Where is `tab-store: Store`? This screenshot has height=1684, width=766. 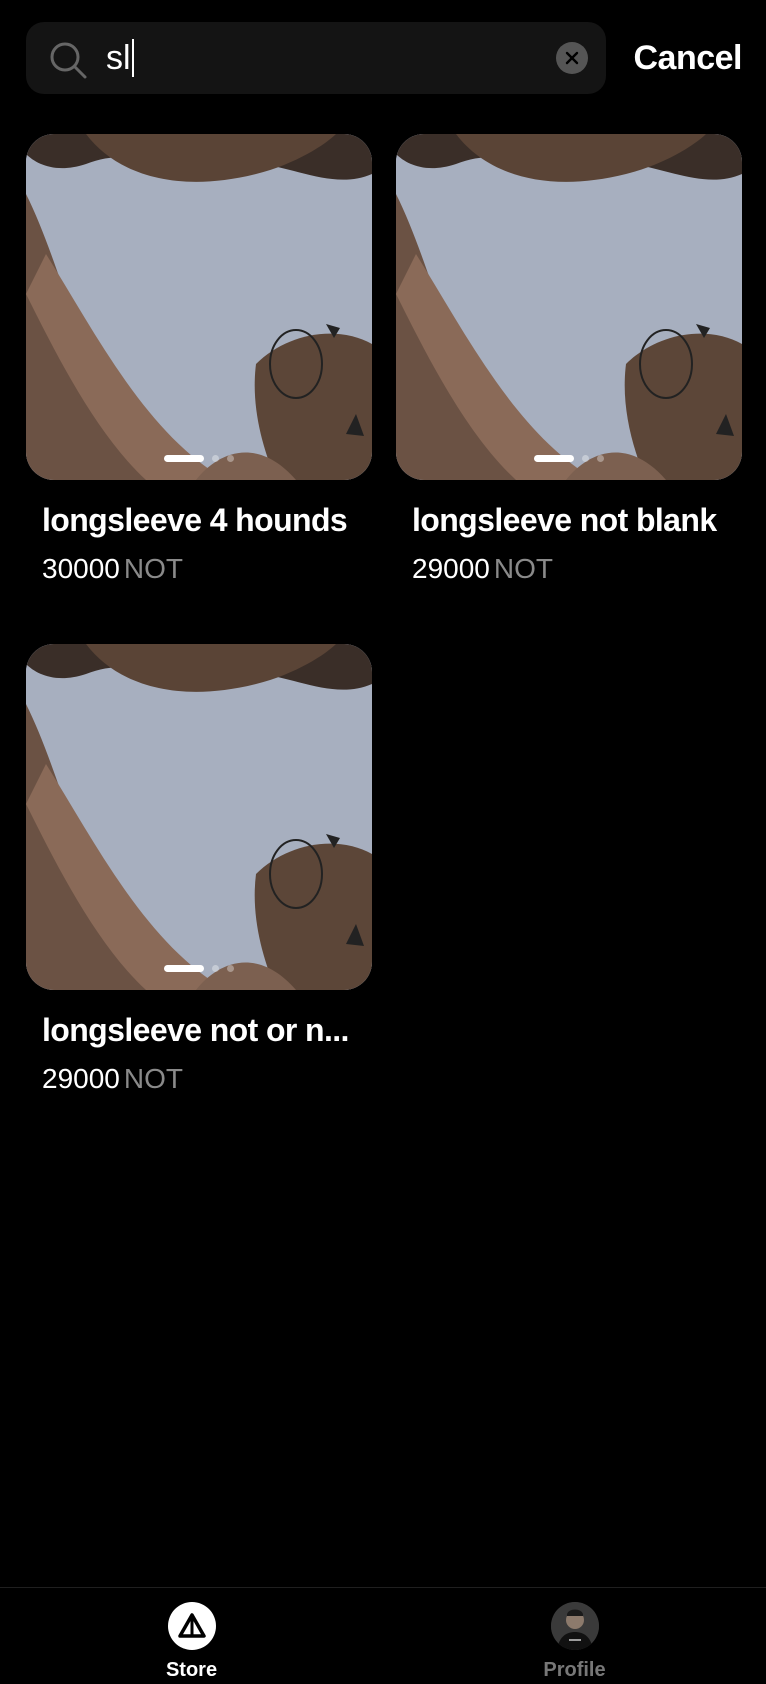
tab-store: Store is located at coordinates (191, 1636).